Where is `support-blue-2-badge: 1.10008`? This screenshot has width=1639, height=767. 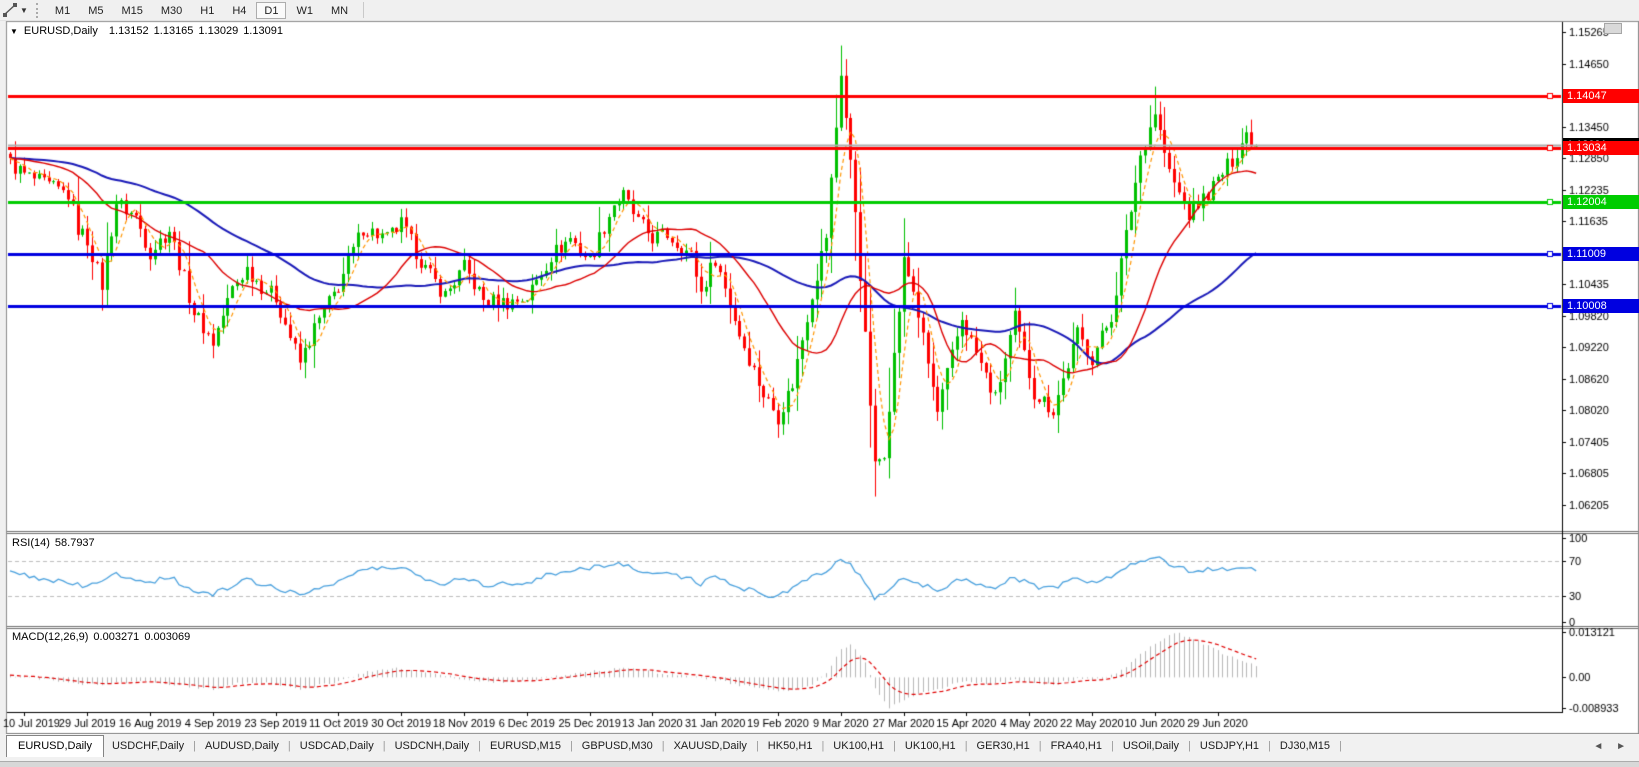 support-blue-2-badge: 1.10008 is located at coordinates (1601, 306).